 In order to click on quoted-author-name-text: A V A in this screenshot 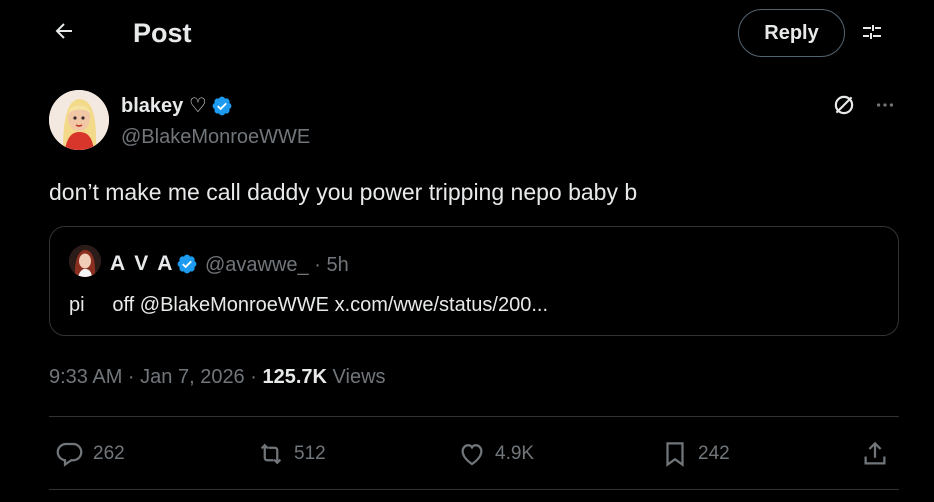, I will do `click(142, 263)`.